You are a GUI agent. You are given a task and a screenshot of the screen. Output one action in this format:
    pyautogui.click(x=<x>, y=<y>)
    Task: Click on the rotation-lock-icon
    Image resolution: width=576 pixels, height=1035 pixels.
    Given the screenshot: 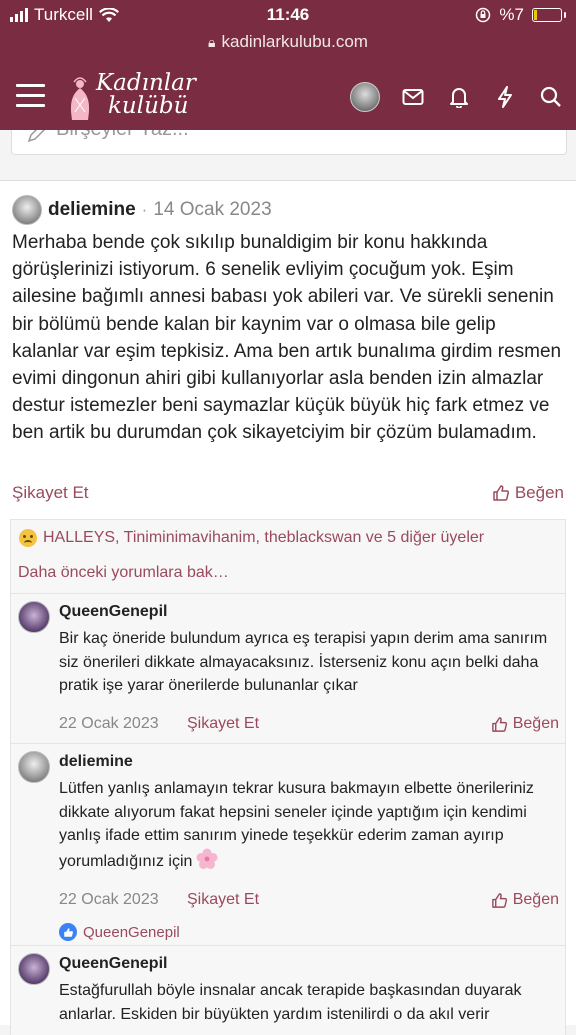 What is the action you would take?
    pyautogui.click(x=483, y=15)
    